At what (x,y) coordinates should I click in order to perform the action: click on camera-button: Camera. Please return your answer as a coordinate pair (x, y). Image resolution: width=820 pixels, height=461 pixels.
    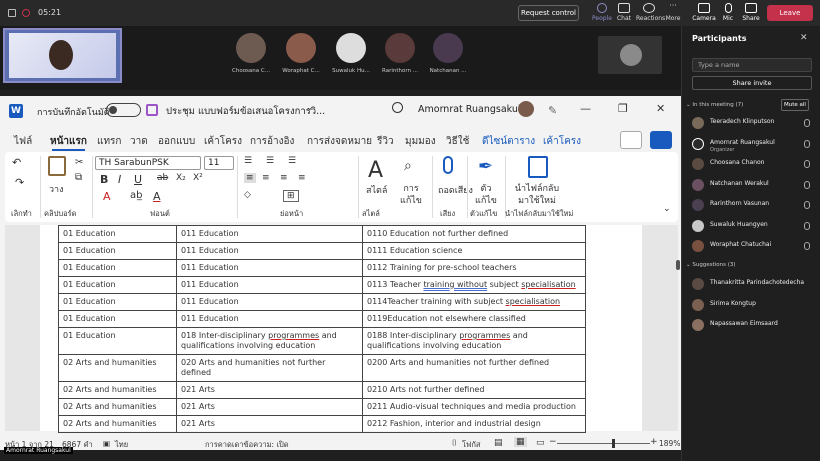
    Looking at the image, I should click on (704, 12).